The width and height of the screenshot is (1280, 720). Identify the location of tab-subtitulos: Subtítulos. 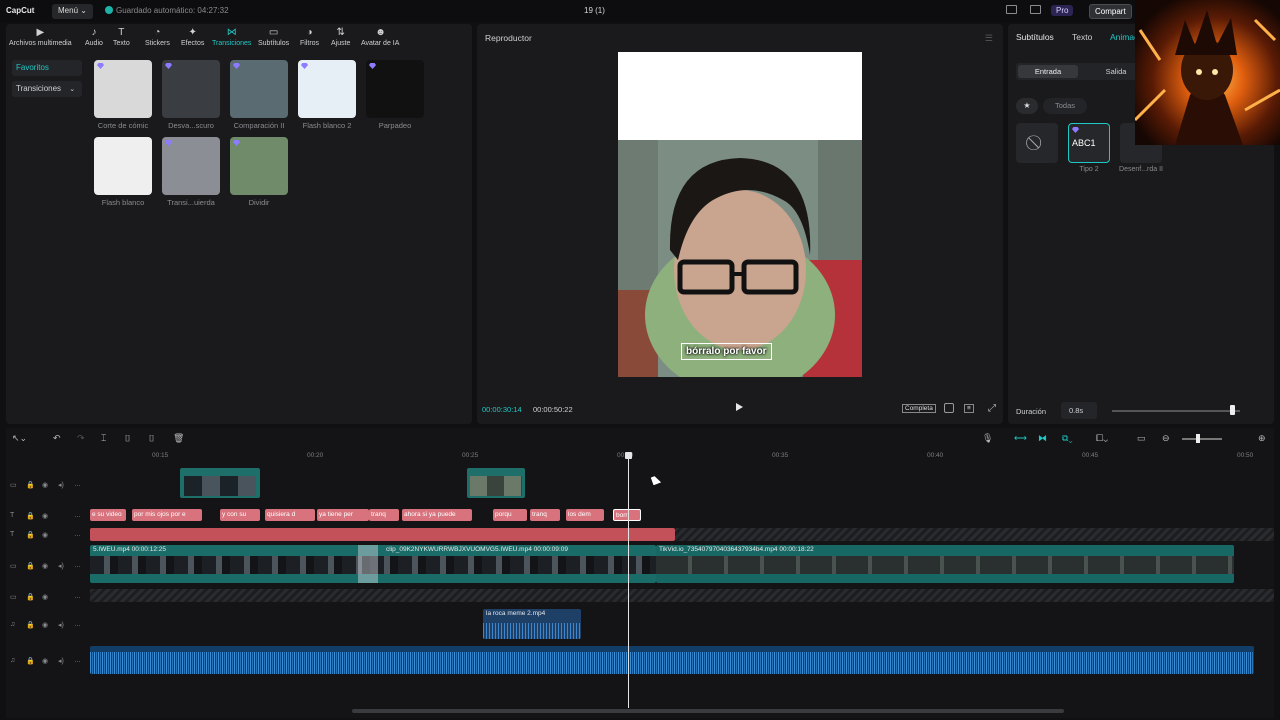
(1035, 37).